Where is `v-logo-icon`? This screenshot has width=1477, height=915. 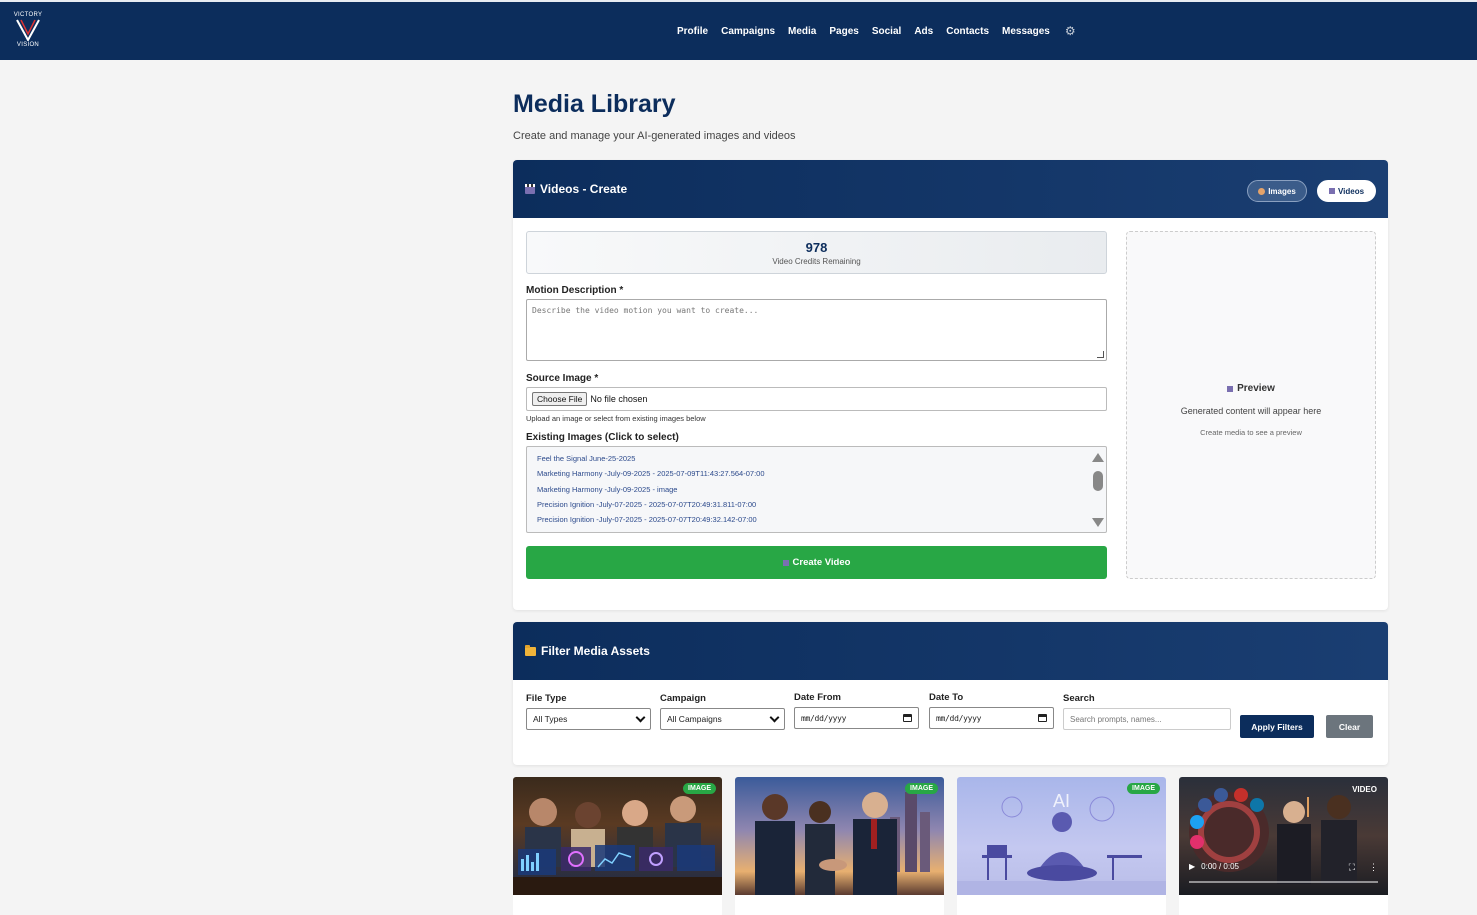
v-logo-icon is located at coordinates (28, 30).